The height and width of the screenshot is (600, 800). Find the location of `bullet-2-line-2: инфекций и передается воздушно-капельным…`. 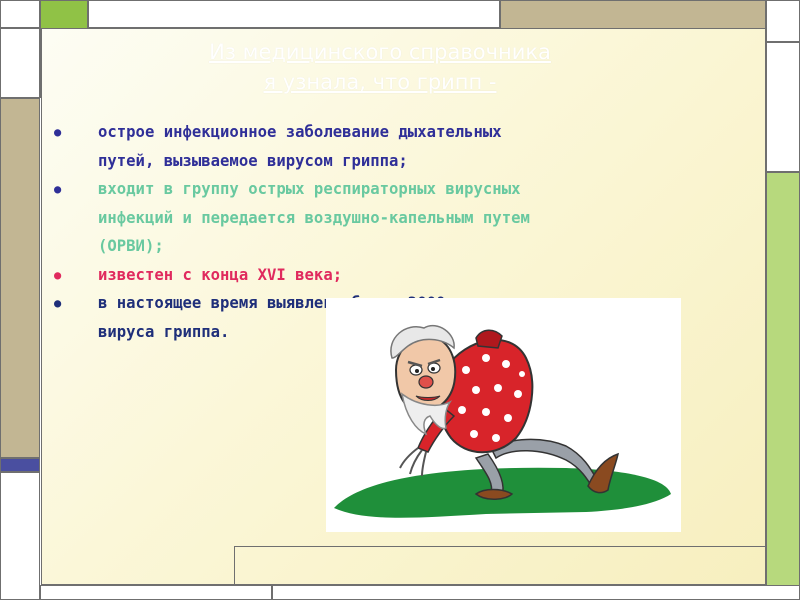

bullet-2-line-2: инфекций и передается воздушно-капельным… is located at coordinates (314, 217).